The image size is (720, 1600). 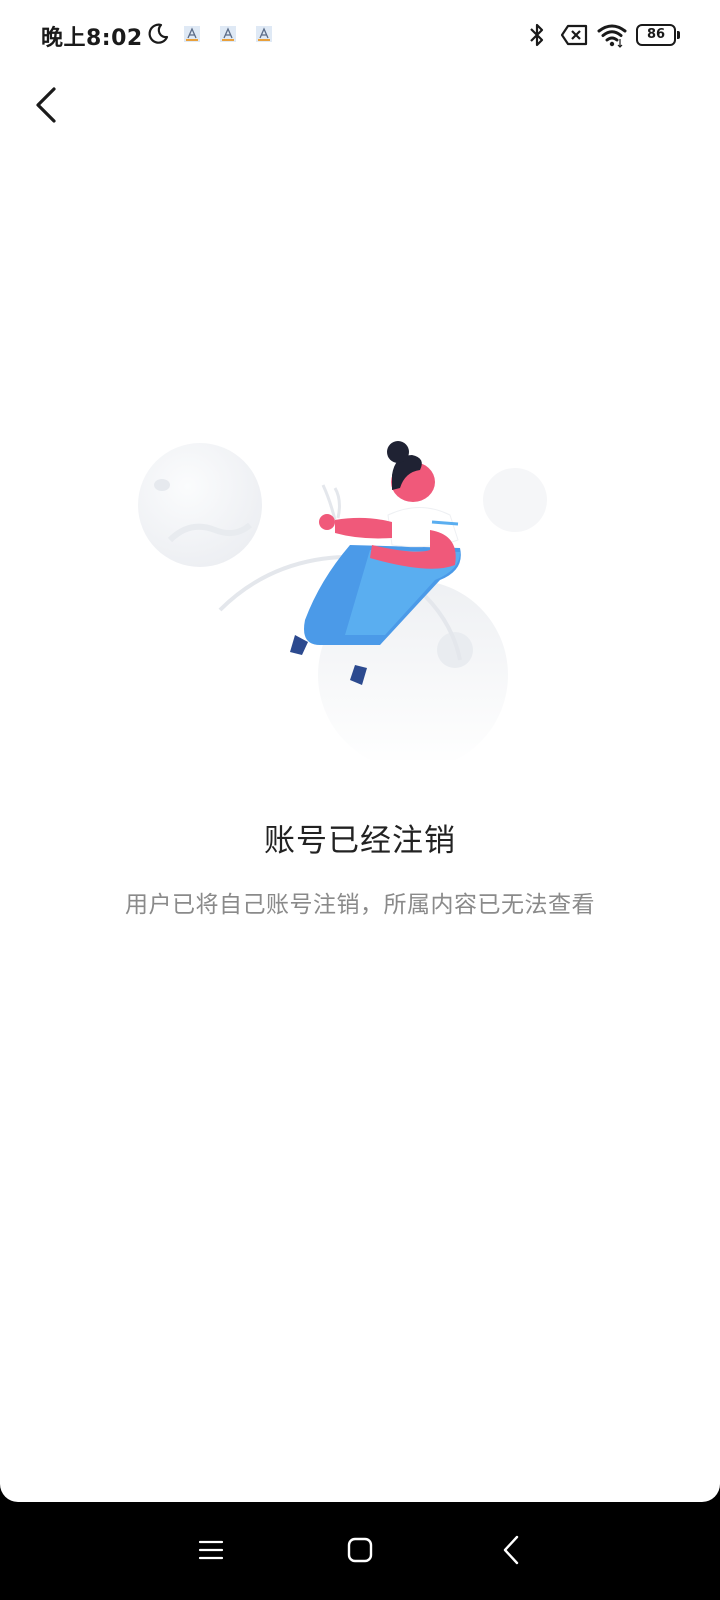 What do you see at coordinates (537, 35) in the screenshot?
I see `bluetooth-icon` at bounding box center [537, 35].